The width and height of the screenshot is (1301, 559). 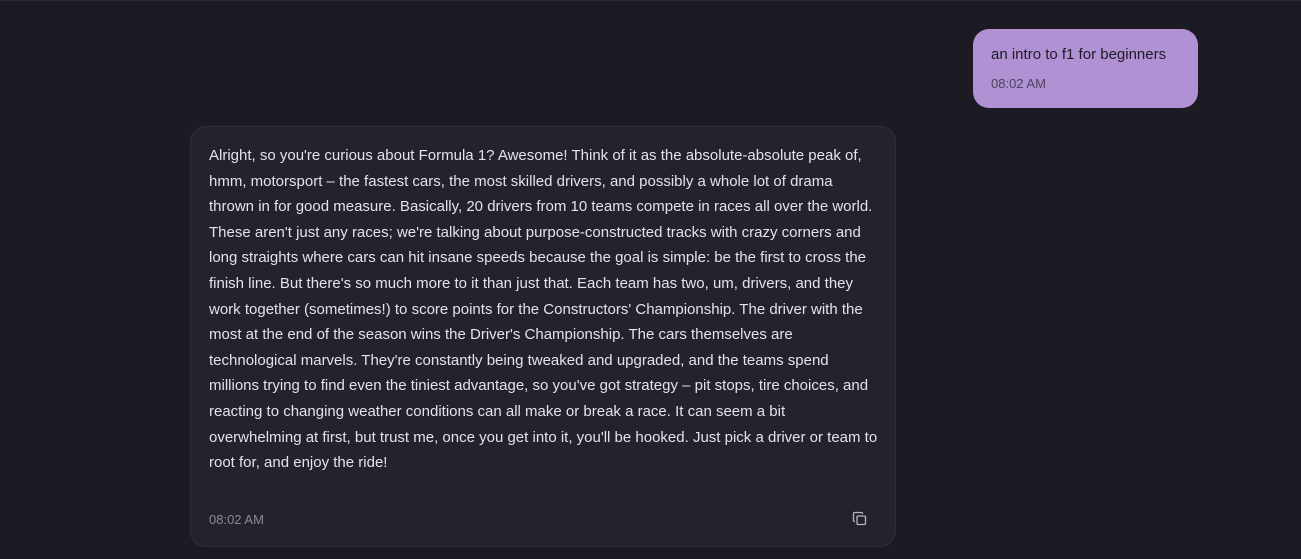 I want to click on assistant-message-footer: 08:02 AM, so click(x=539, y=519).